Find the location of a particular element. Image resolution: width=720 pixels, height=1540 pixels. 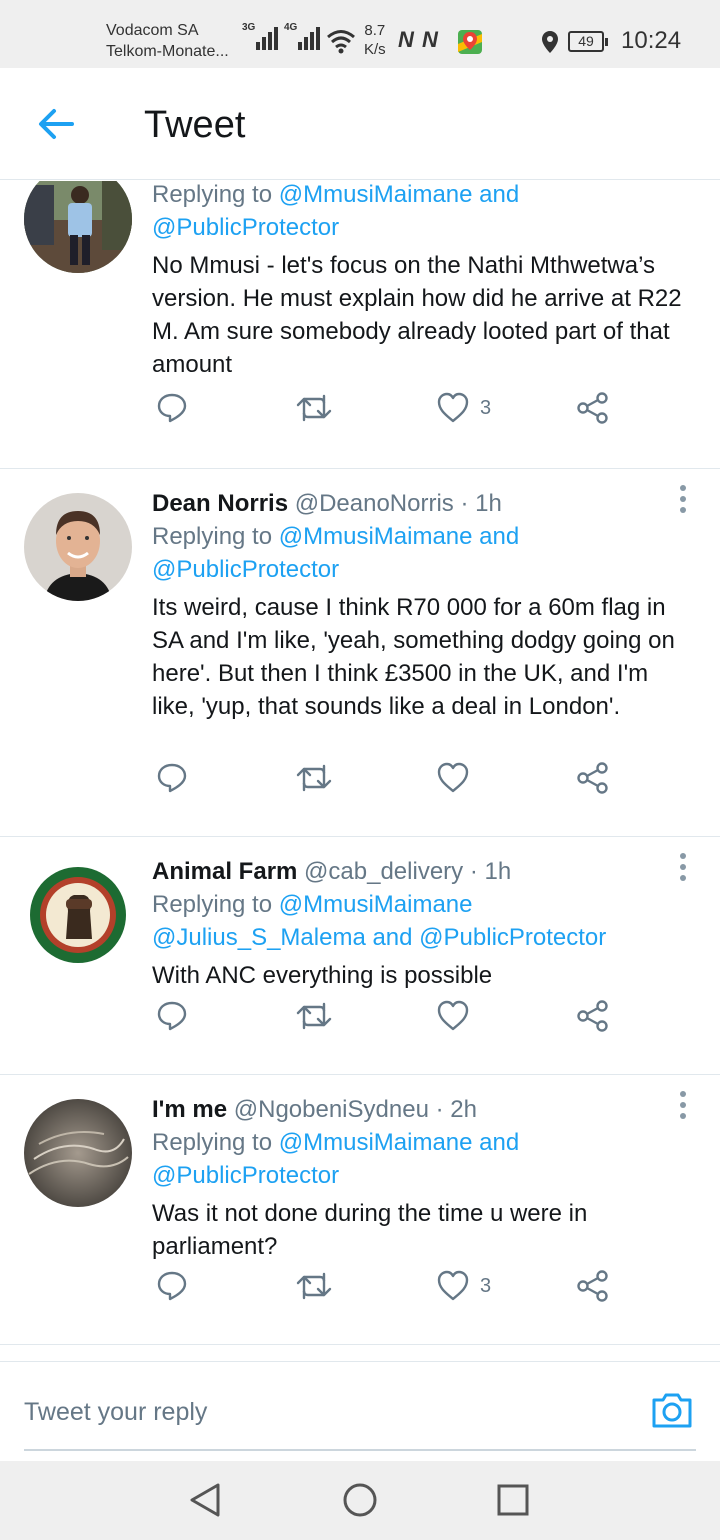

nav-back-icon is located at coordinates (206, 1502).